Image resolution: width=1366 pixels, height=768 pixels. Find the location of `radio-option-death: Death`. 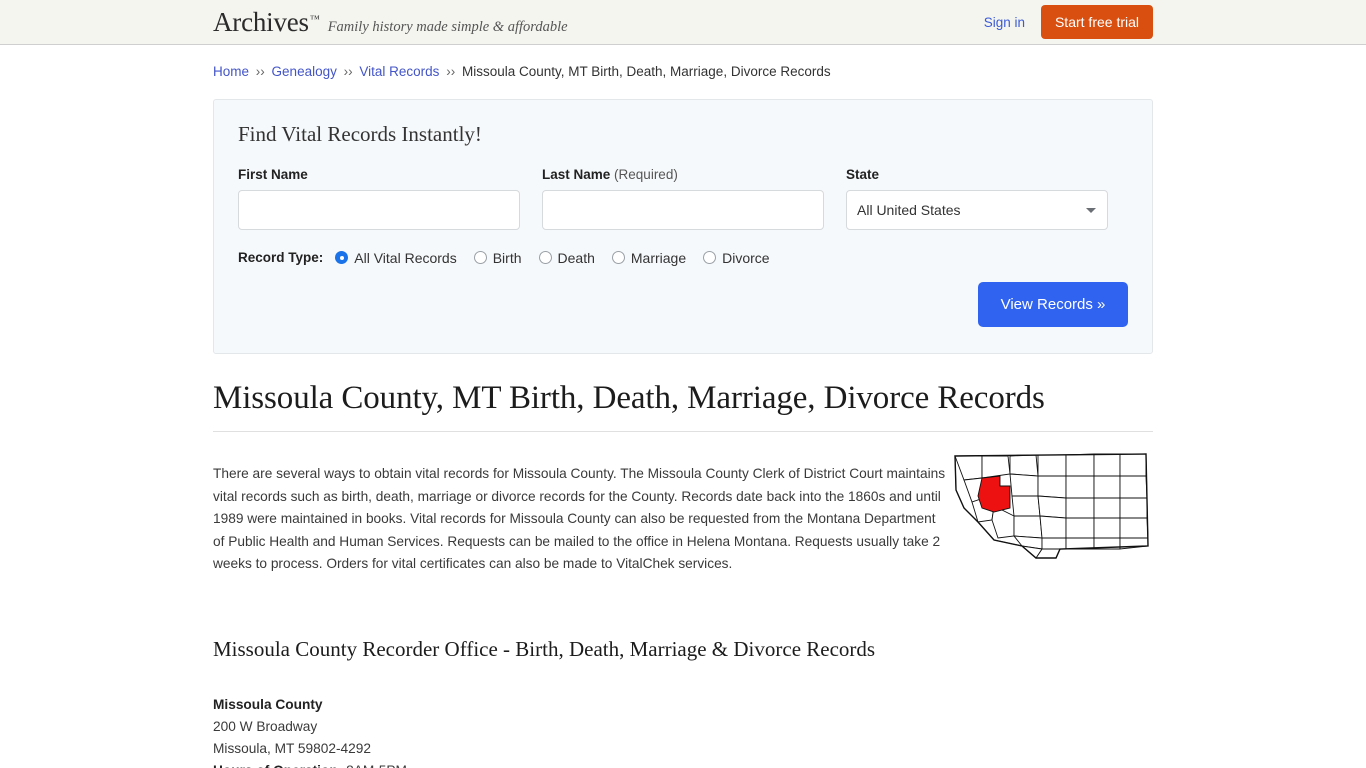

radio-option-death: Death is located at coordinates (566, 257).